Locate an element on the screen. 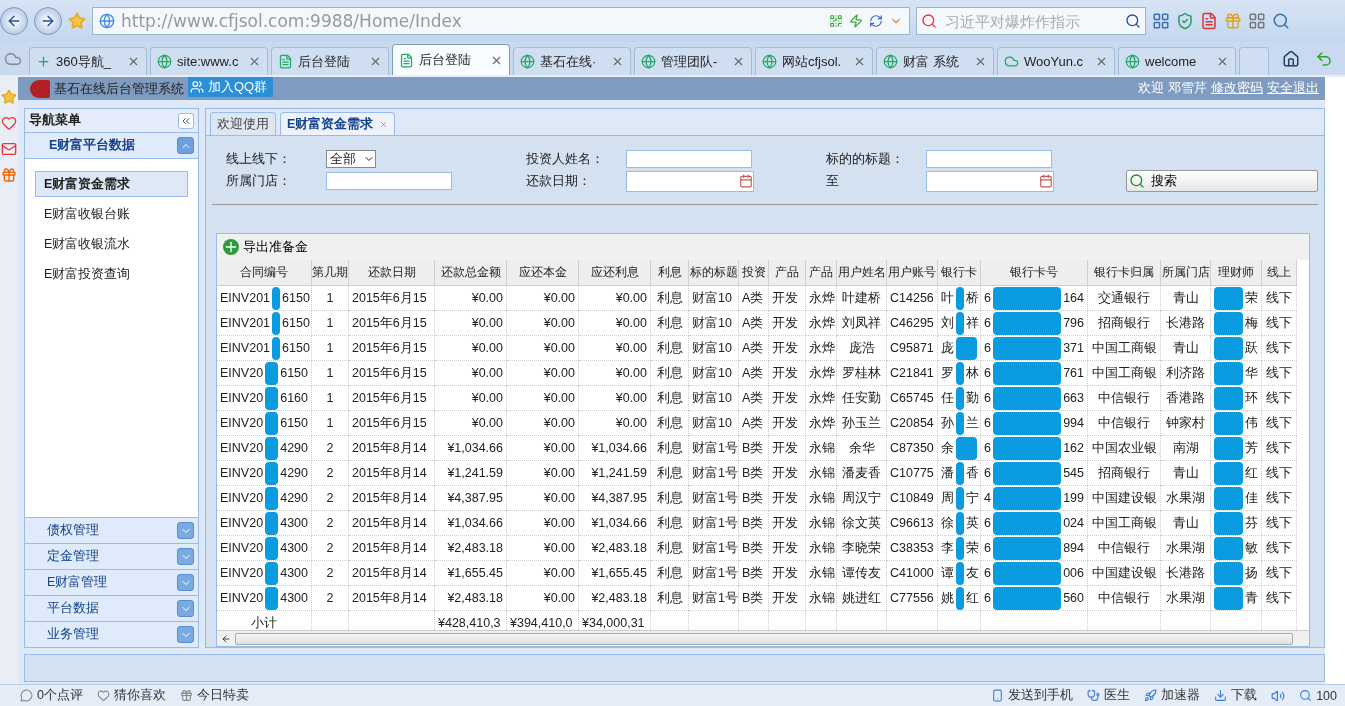 The height and width of the screenshot is (706, 1345). column-header: 投资 is located at coordinates (754, 273).